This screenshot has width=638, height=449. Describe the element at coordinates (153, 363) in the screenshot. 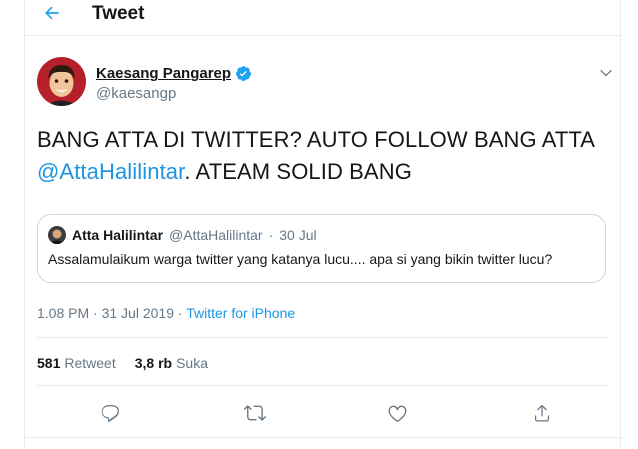

I see `like-count: 3,8 rb` at that location.